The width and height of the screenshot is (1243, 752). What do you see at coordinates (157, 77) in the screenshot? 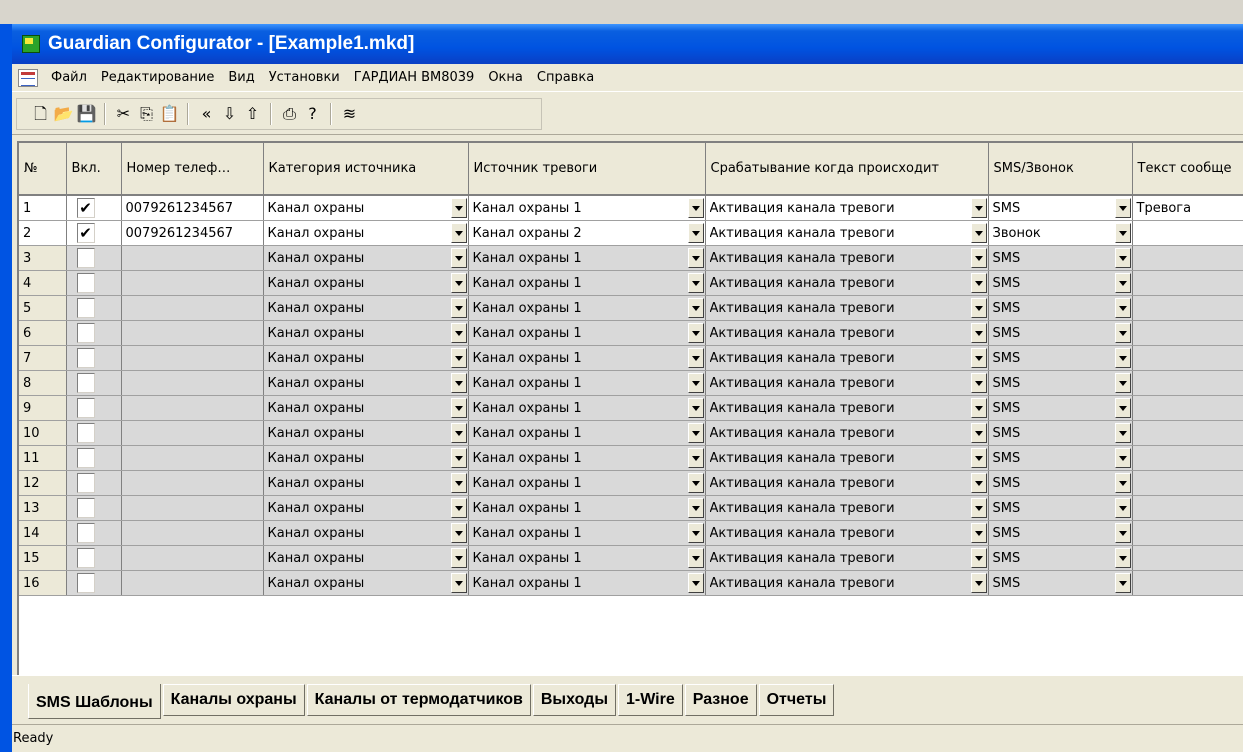
I see `menu-item: Редактирование` at bounding box center [157, 77].